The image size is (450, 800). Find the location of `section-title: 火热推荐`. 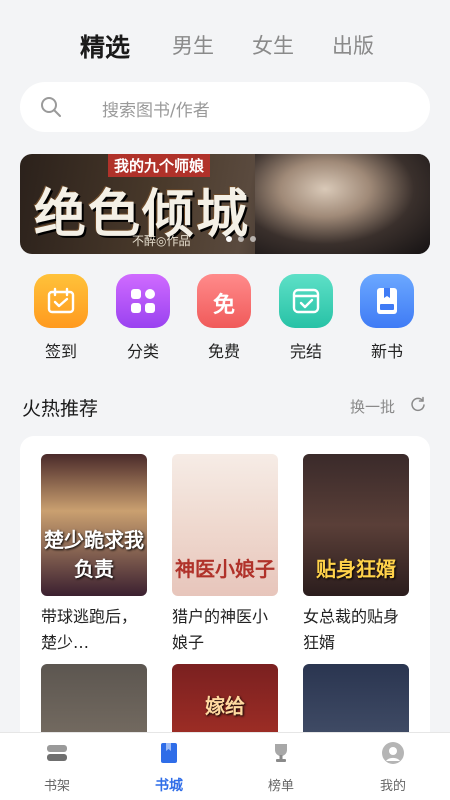

section-title: 火热推荐 is located at coordinates (60, 409).